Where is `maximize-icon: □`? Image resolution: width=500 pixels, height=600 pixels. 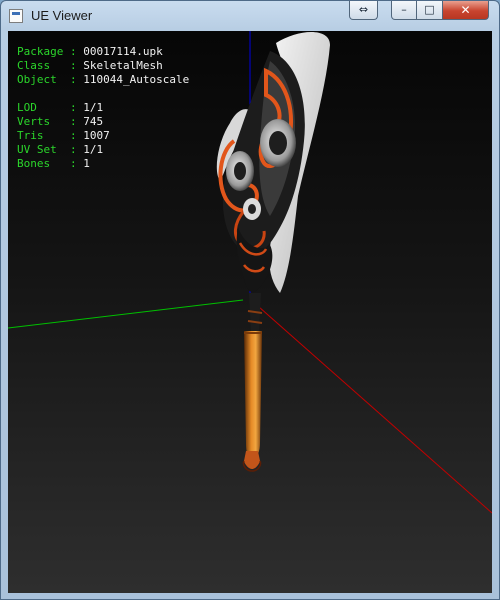
maximize-icon: □ is located at coordinates (429, 9).